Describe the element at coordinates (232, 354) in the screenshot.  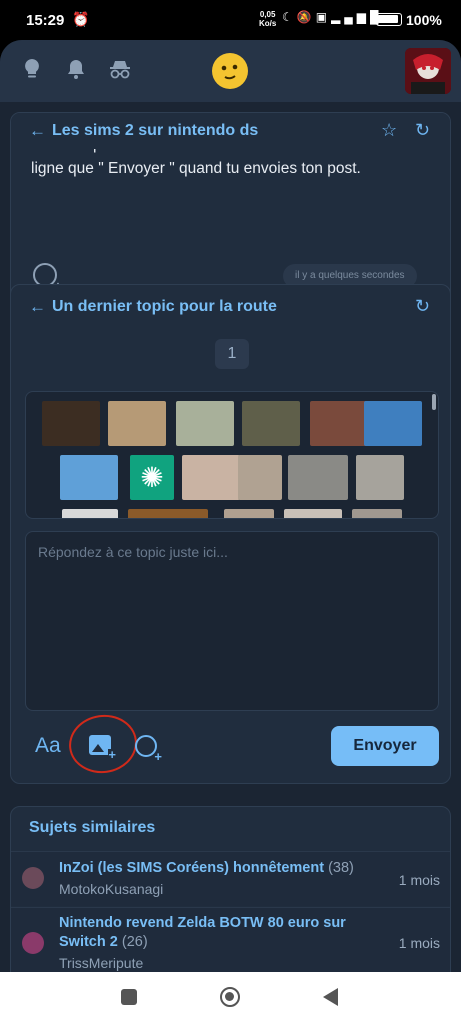
I see `page-number: 1` at that location.